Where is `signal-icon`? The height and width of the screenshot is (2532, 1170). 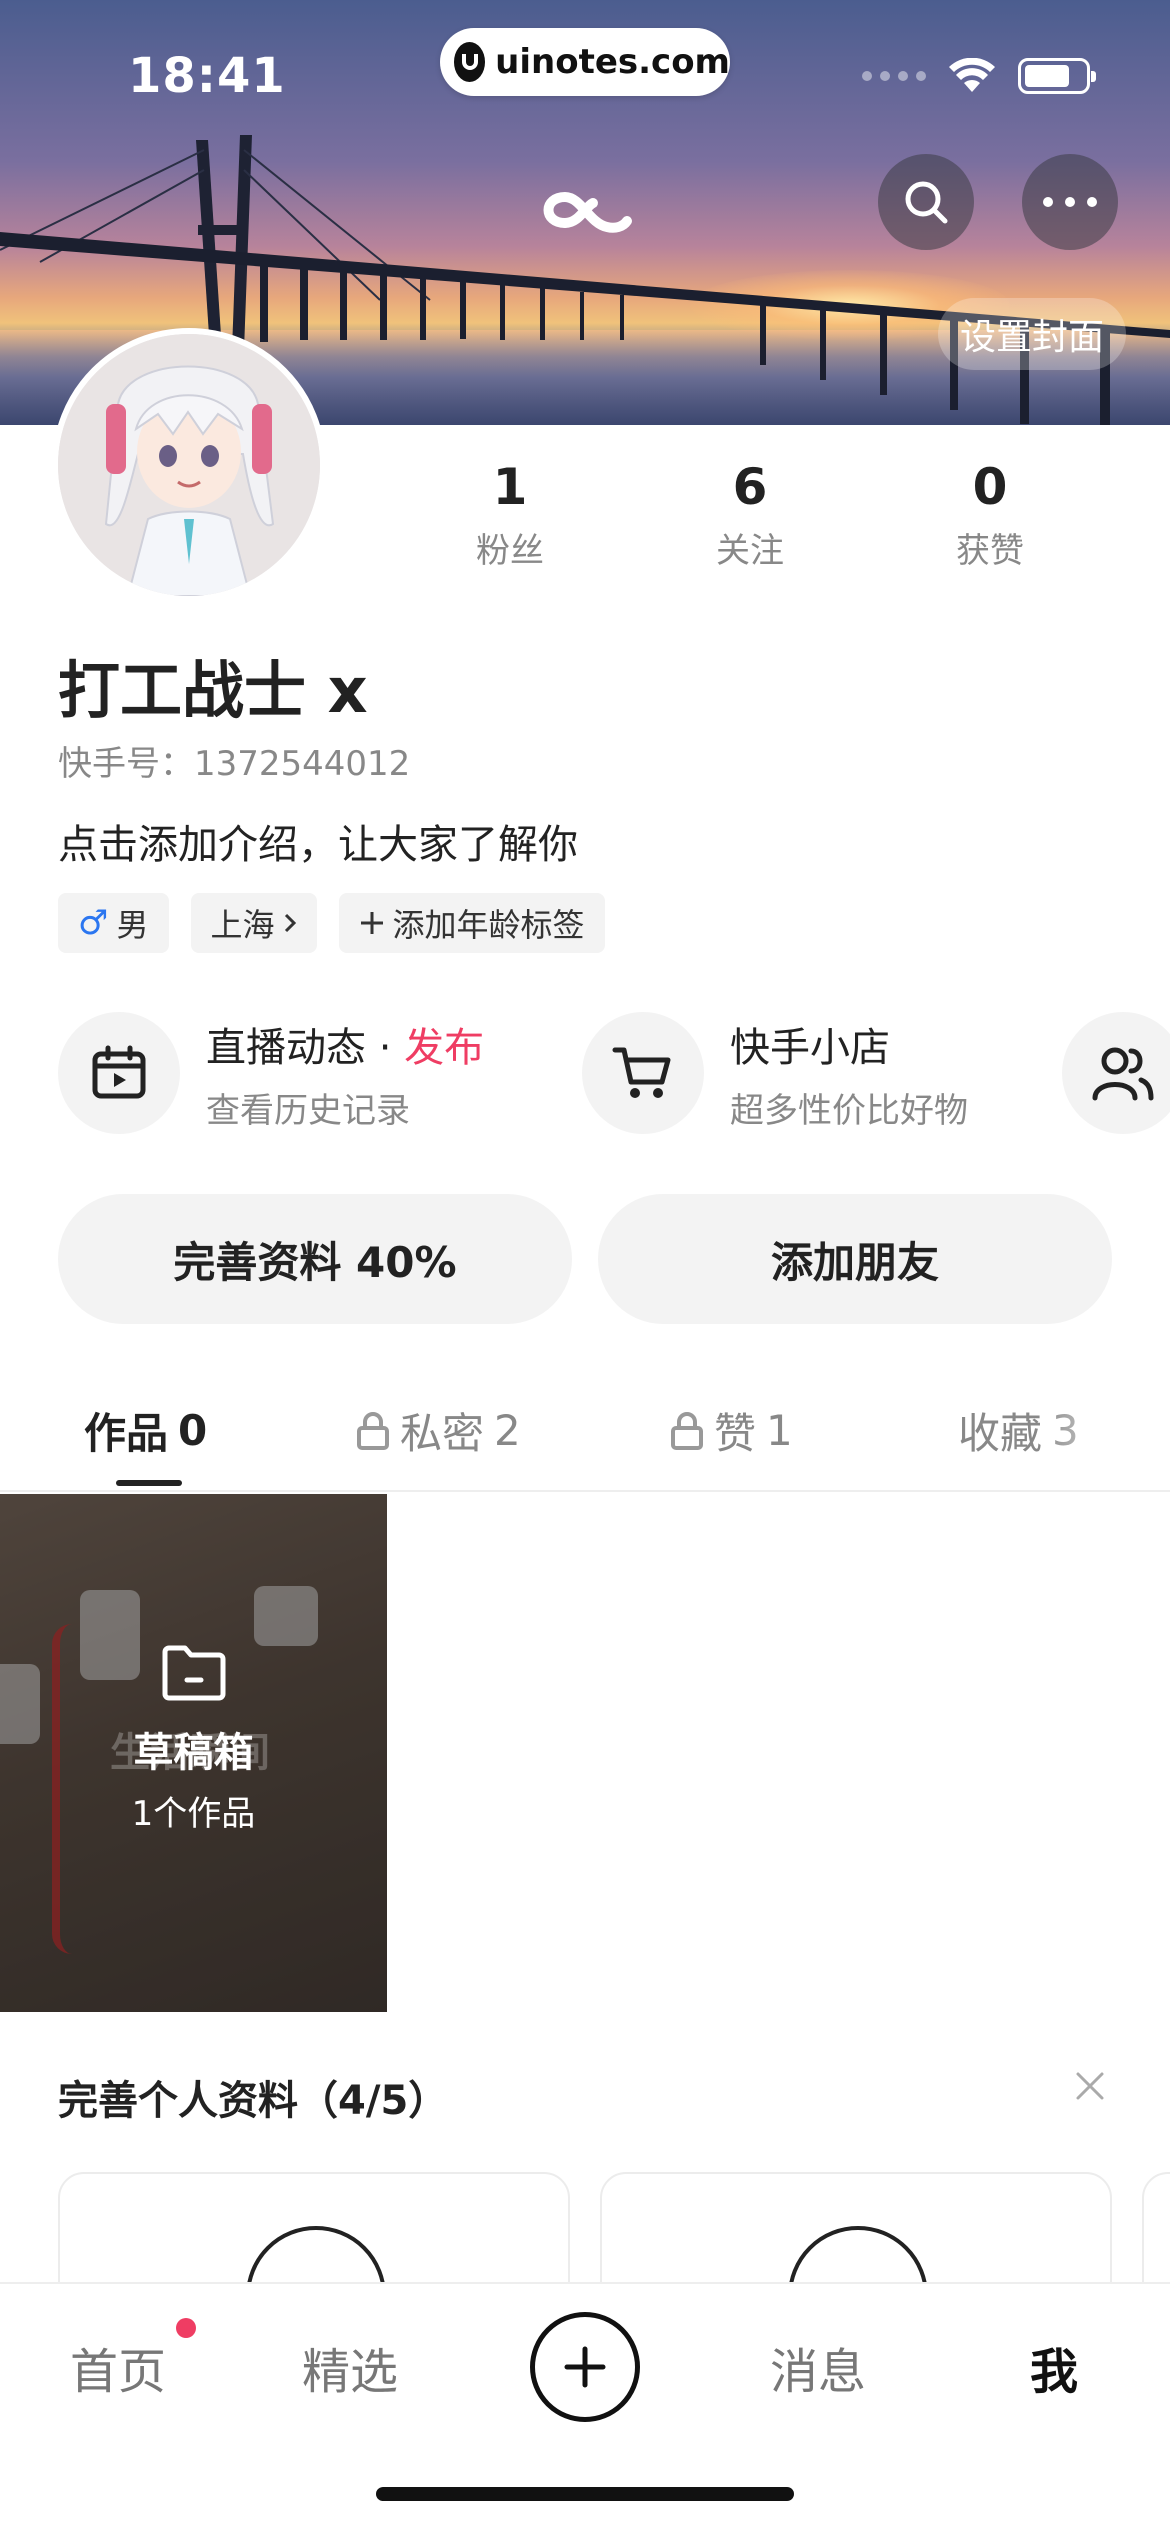
signal-icon is located at coordinates (894, 76).